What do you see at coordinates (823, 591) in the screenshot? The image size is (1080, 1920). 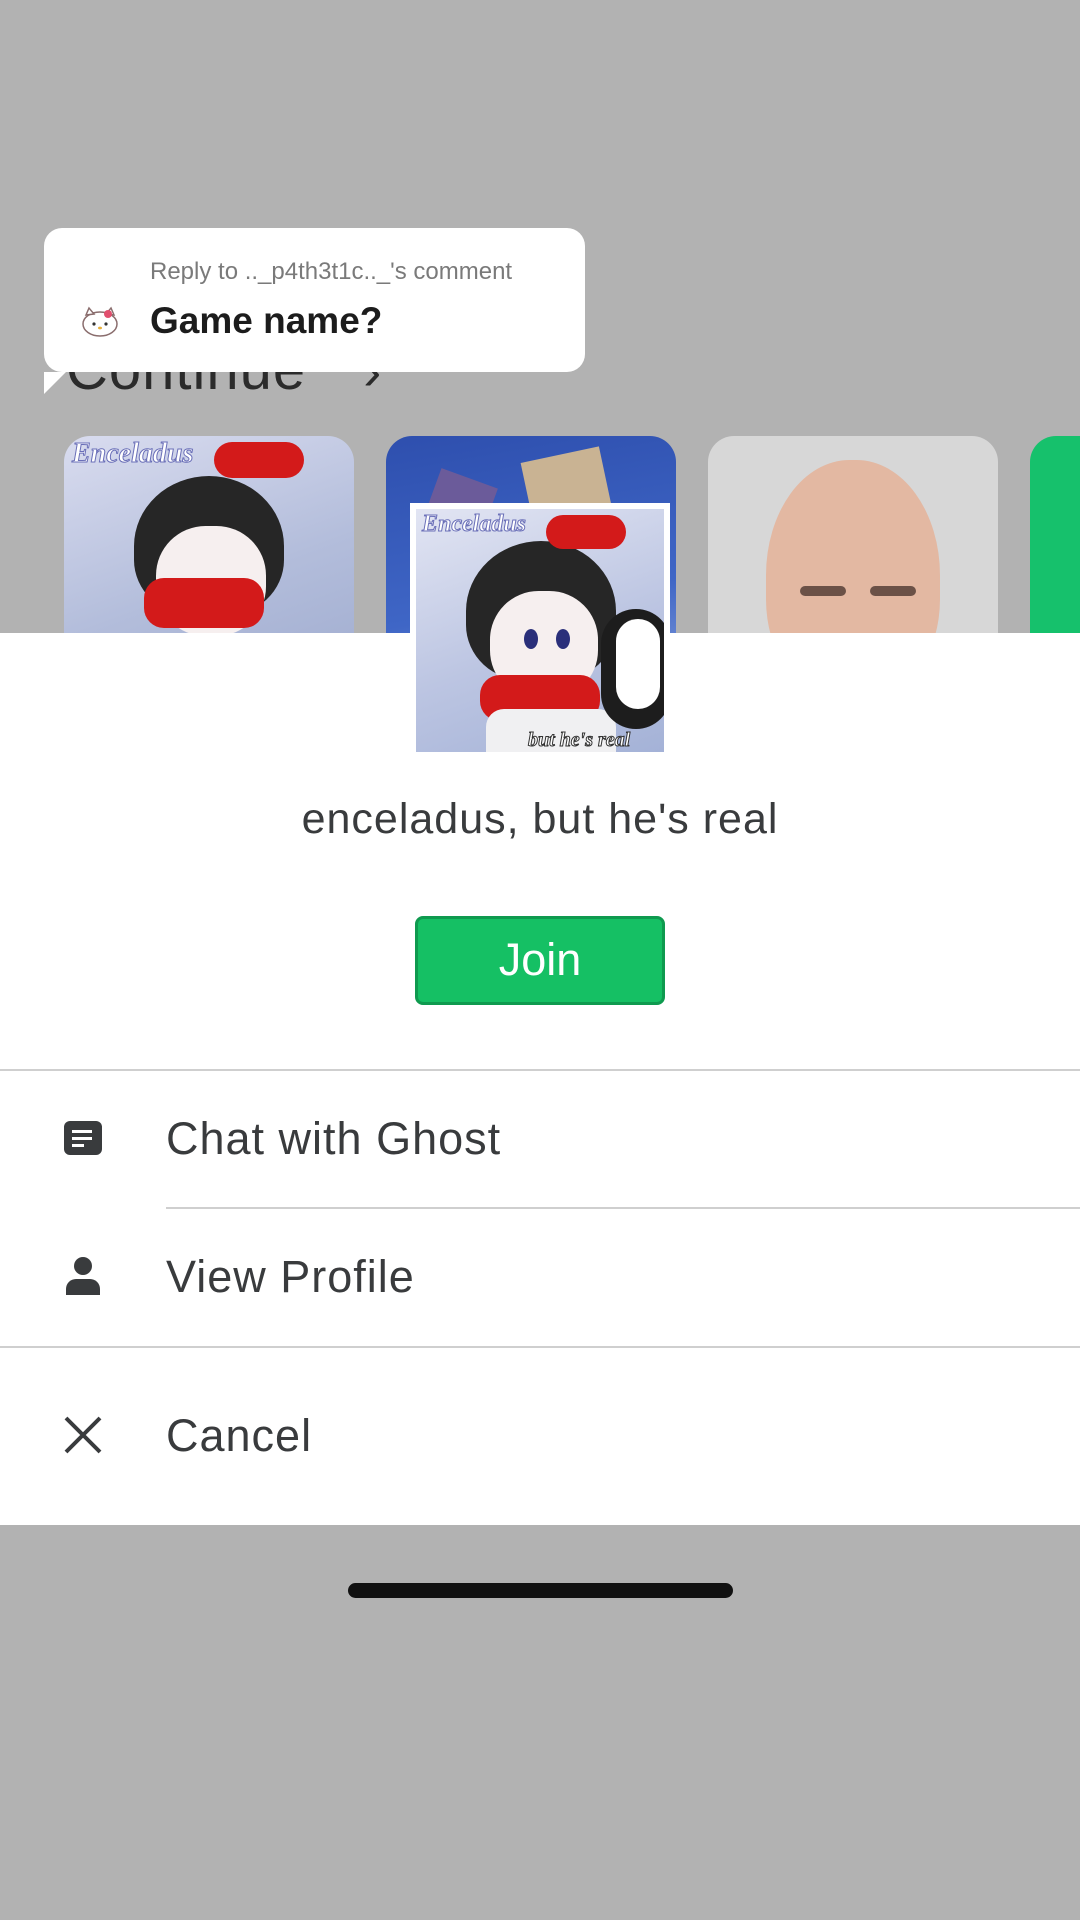 I see `tile-art-eye-left` at bounding box center [823, 591].